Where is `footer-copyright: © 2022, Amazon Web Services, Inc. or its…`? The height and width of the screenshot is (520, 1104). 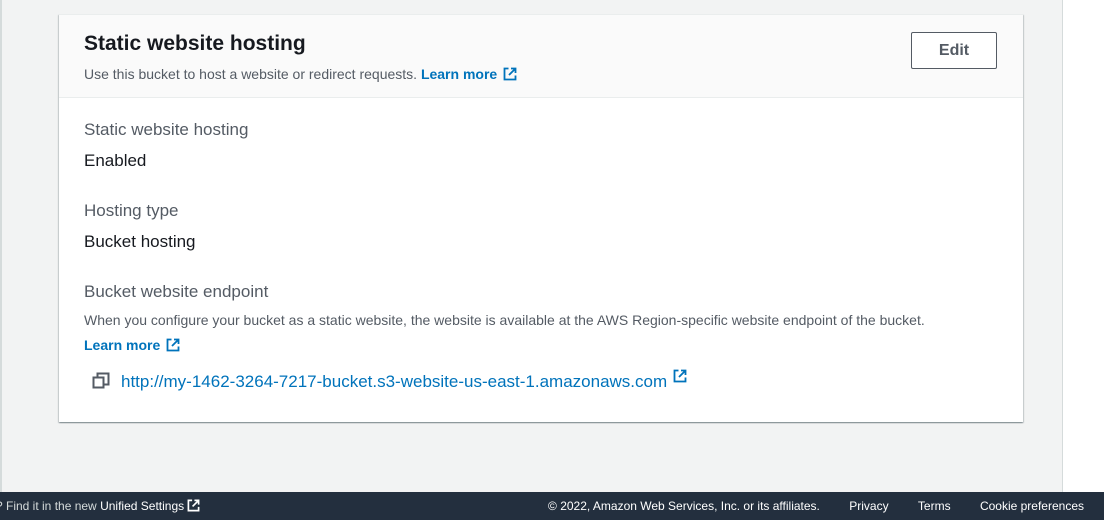 footer-copyright: © 2022, Amazon Web Services, Inc. or its… is located at coordinates (684, 506).